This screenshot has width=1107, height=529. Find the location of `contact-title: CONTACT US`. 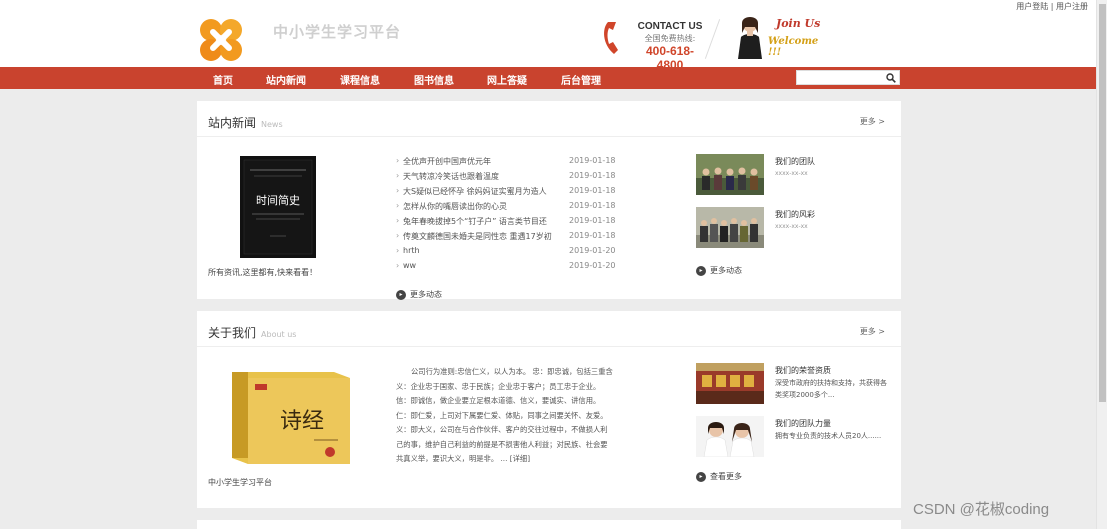

contact-title: CONTACT US is located at coordinates (670, 26).